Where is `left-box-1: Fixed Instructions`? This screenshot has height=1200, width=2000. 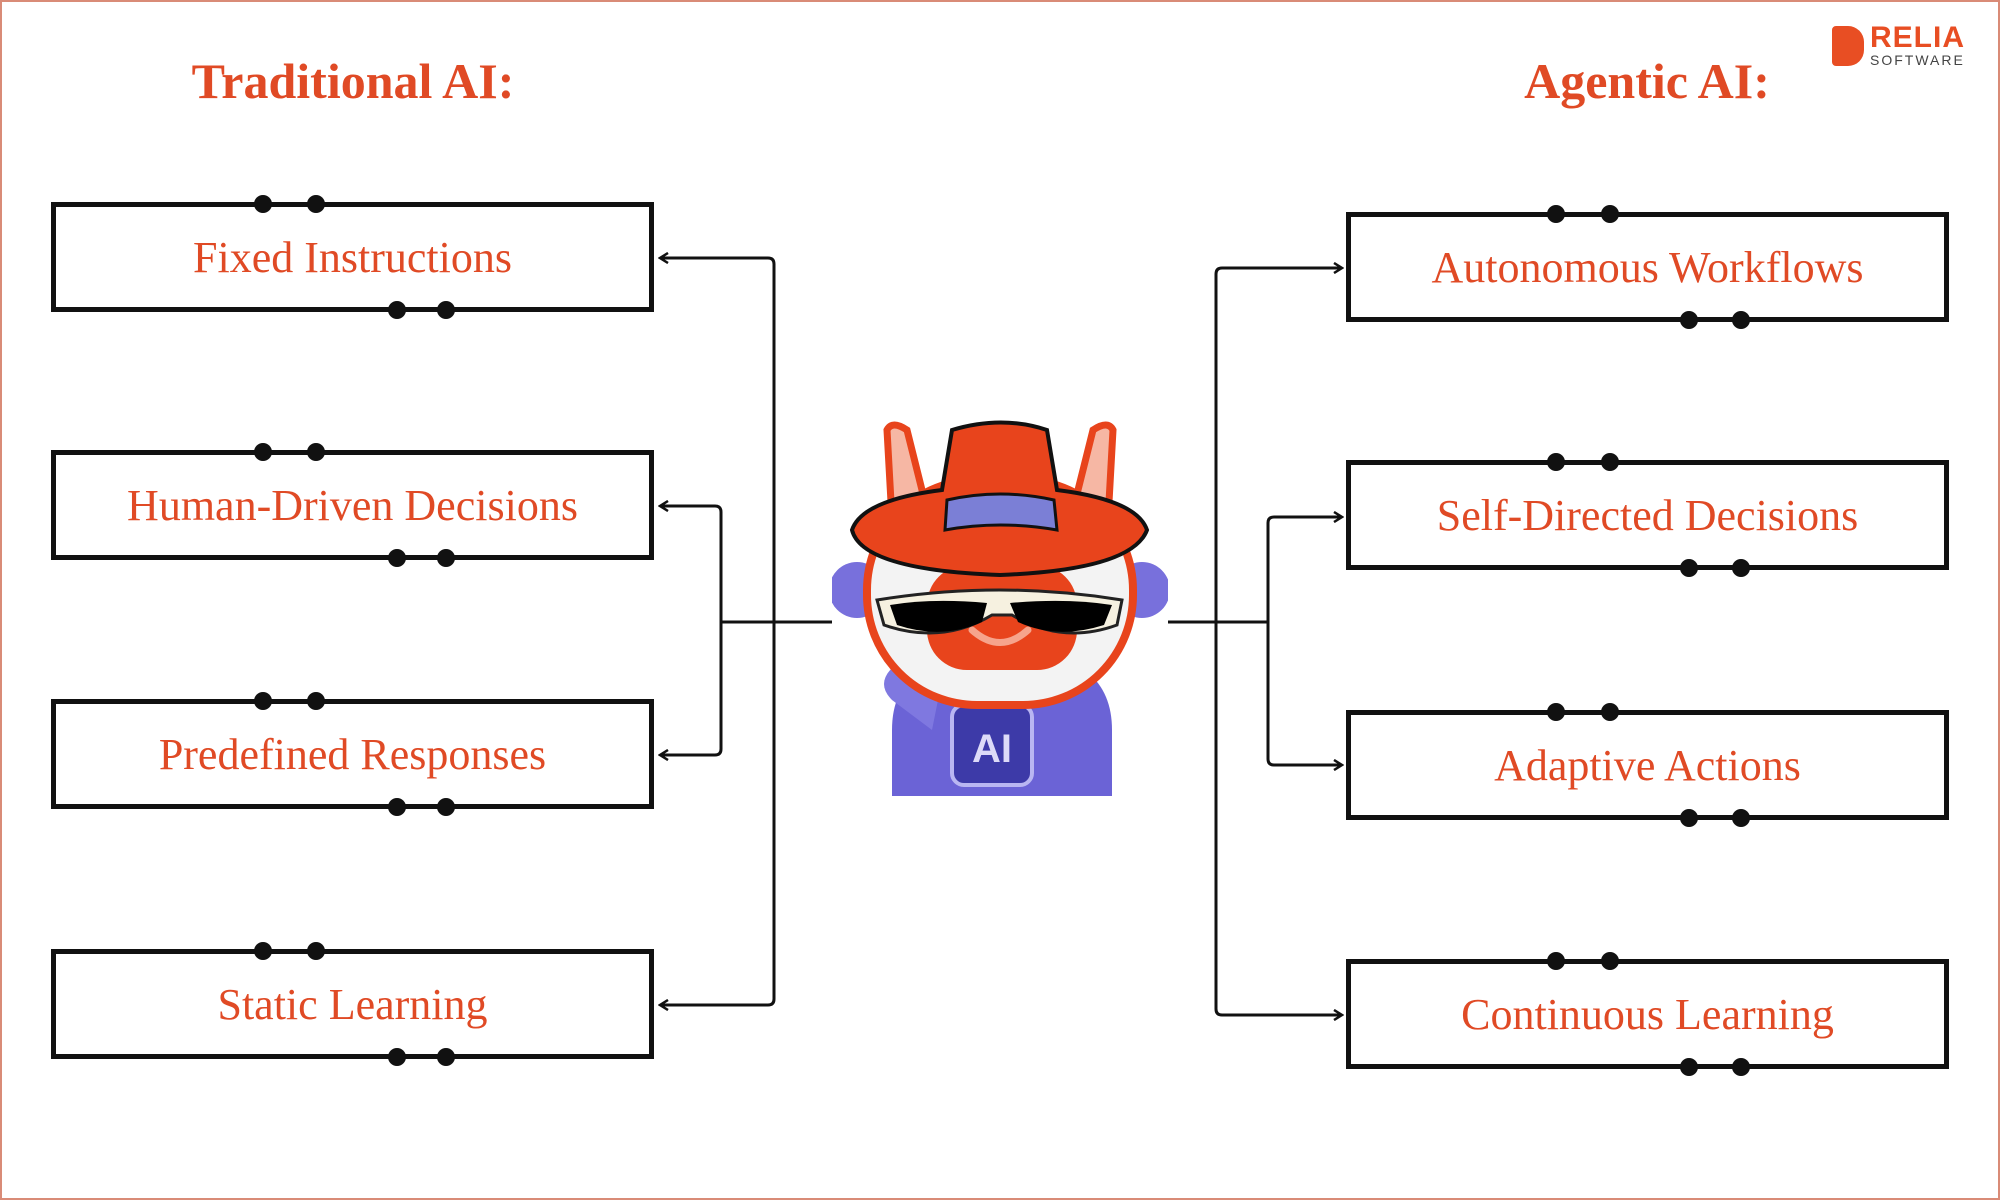
left-box-1: Fixed Instructions is located at coordinates (352, 257).